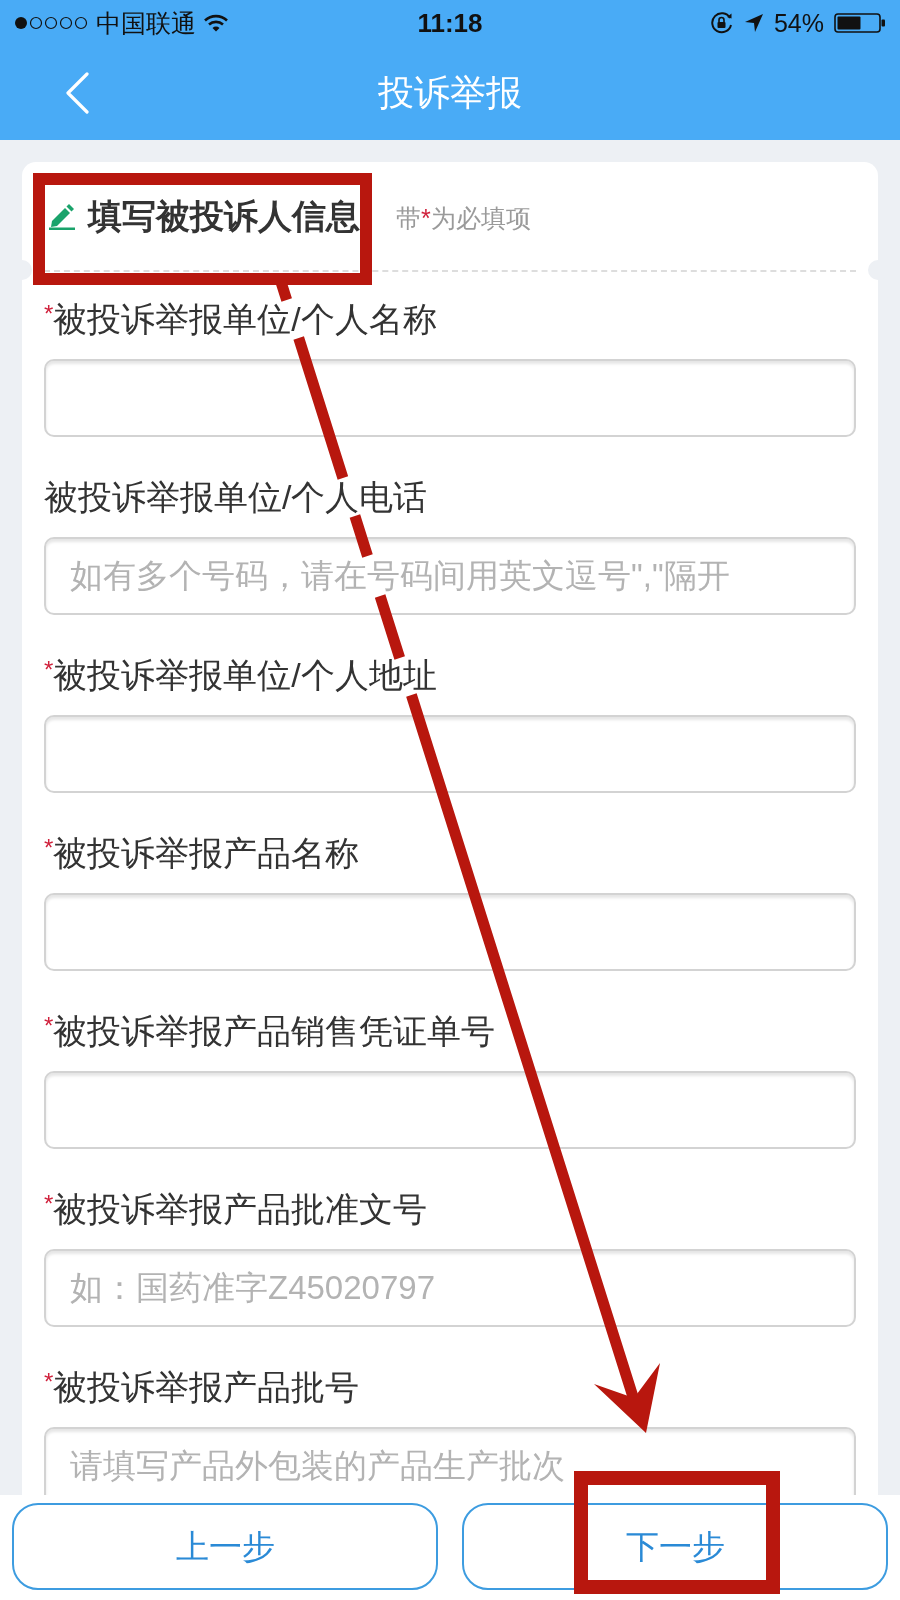  I want to click on required-hint: 带*为必填项, so click(463, 218).